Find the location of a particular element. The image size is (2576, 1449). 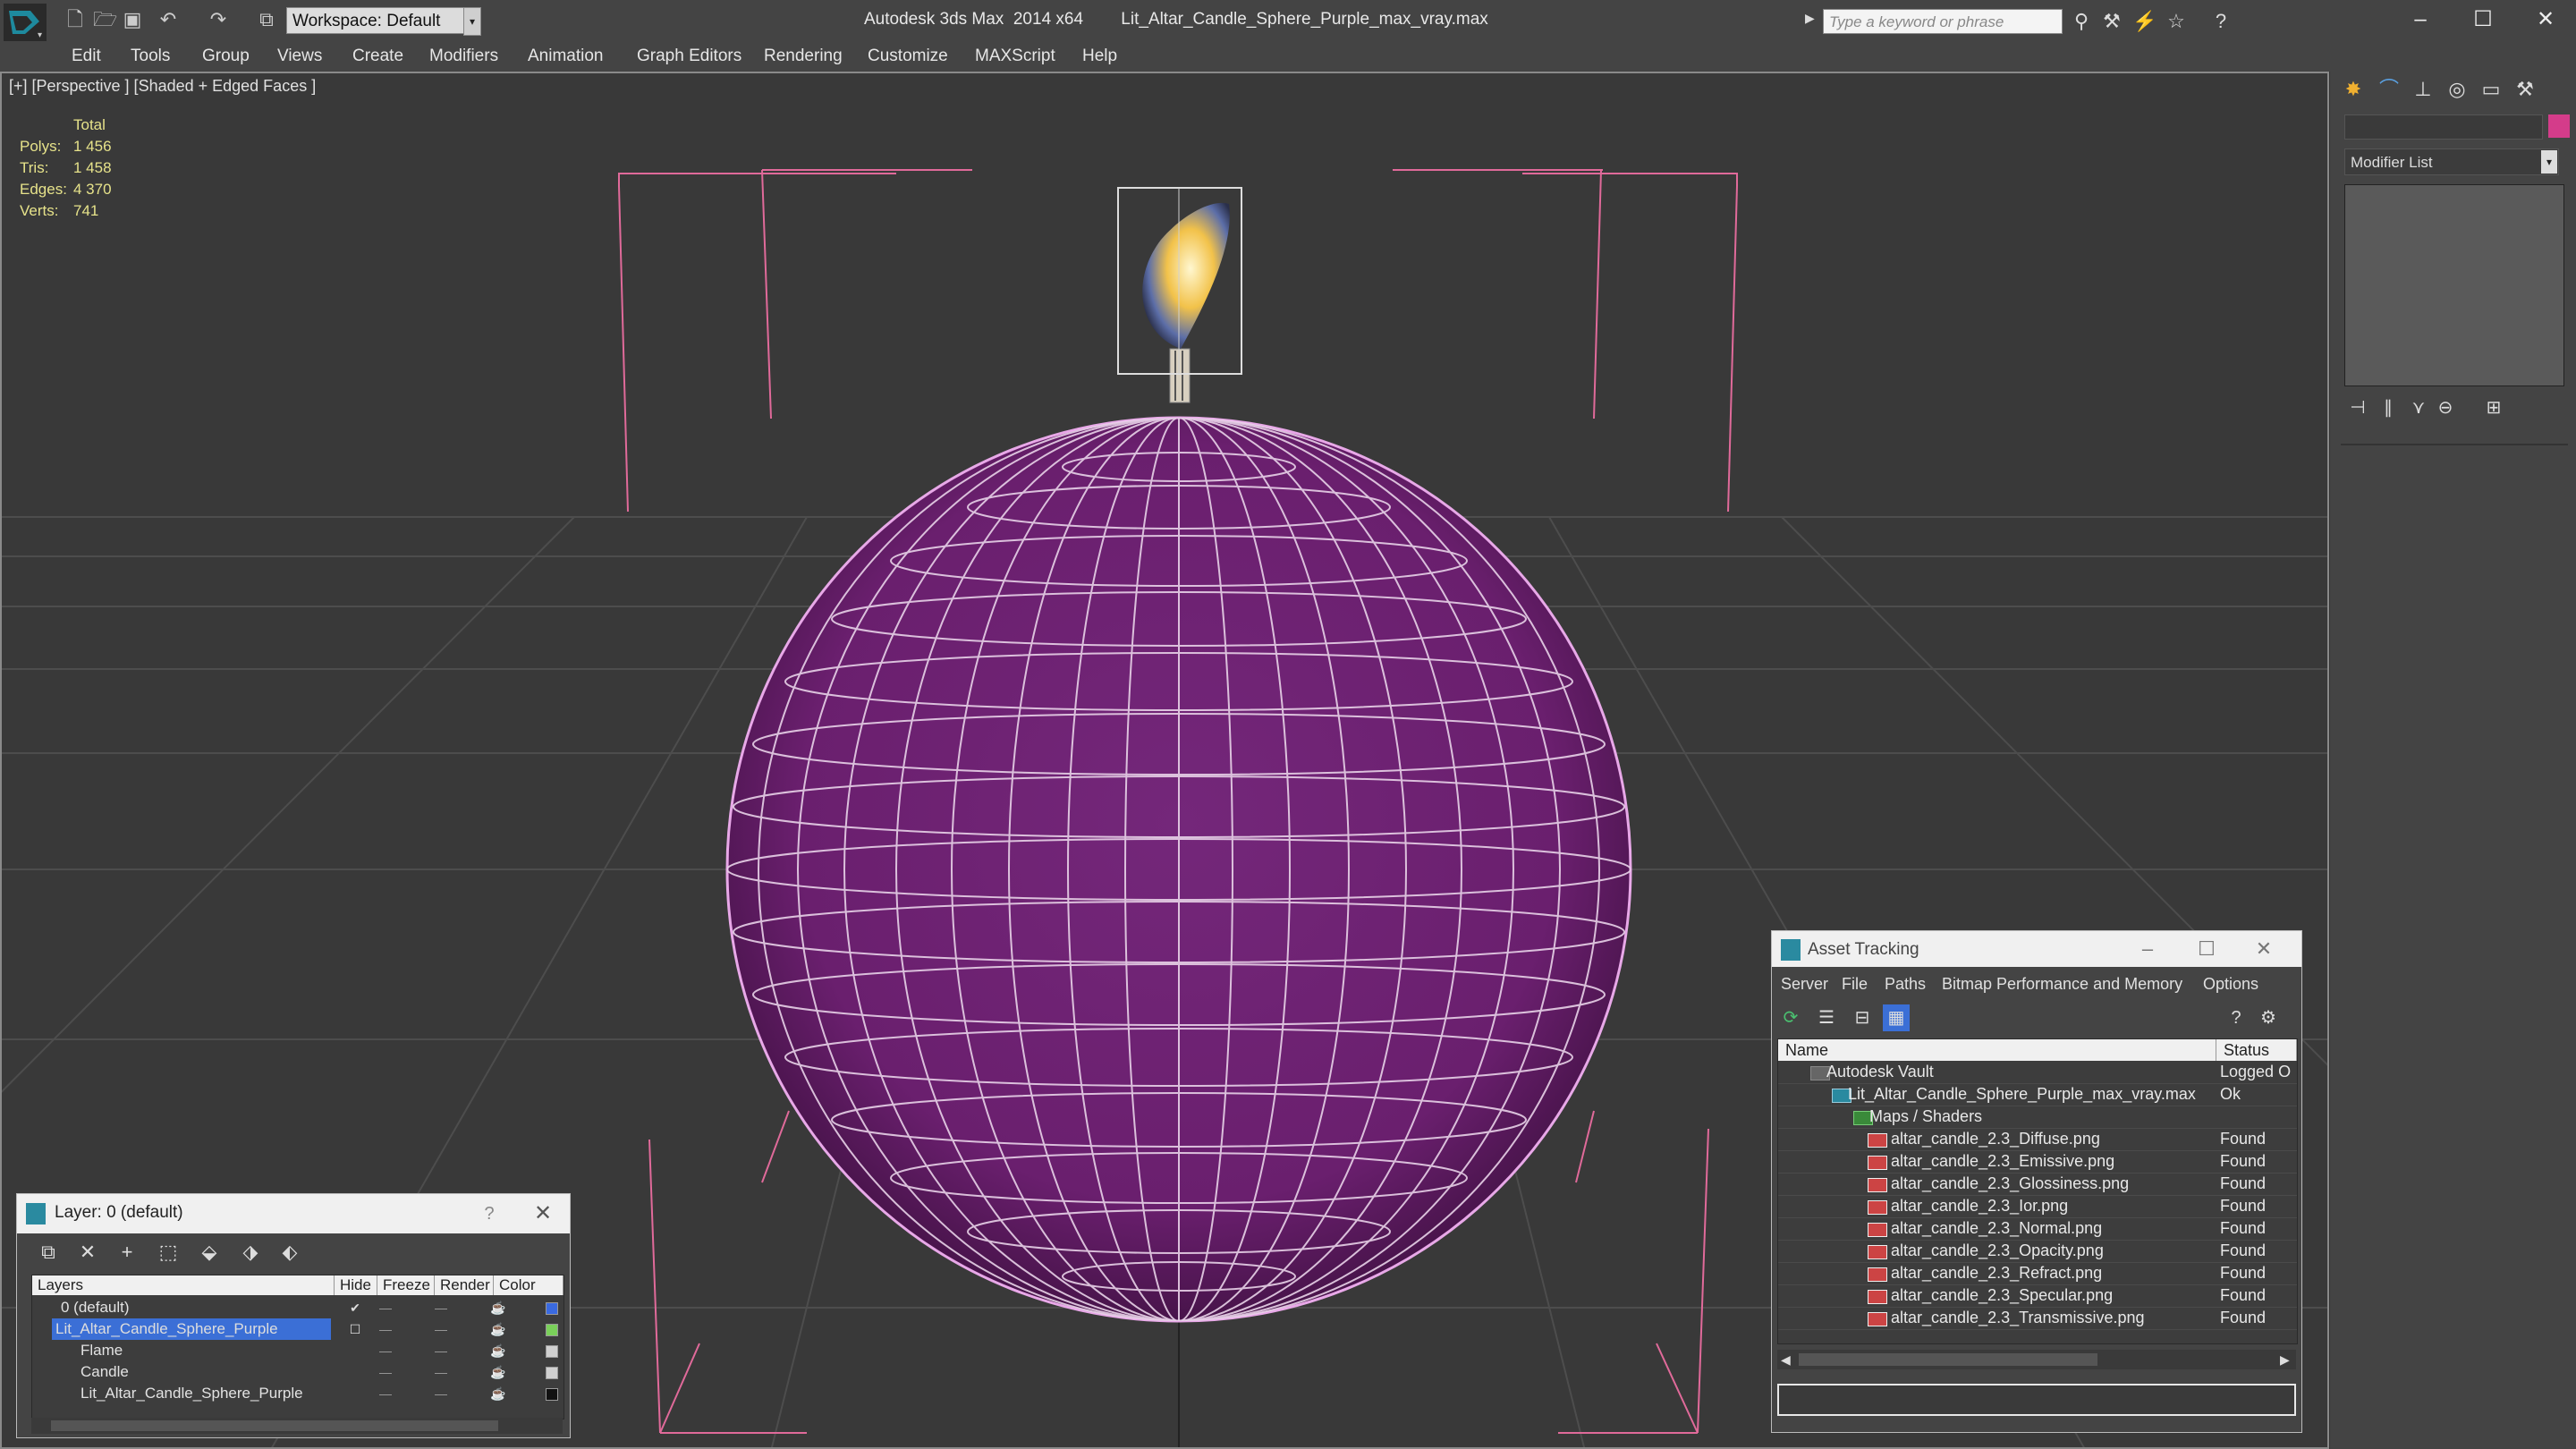

motion-tab-icon: ◎ is located at coordinates (2457, 89).